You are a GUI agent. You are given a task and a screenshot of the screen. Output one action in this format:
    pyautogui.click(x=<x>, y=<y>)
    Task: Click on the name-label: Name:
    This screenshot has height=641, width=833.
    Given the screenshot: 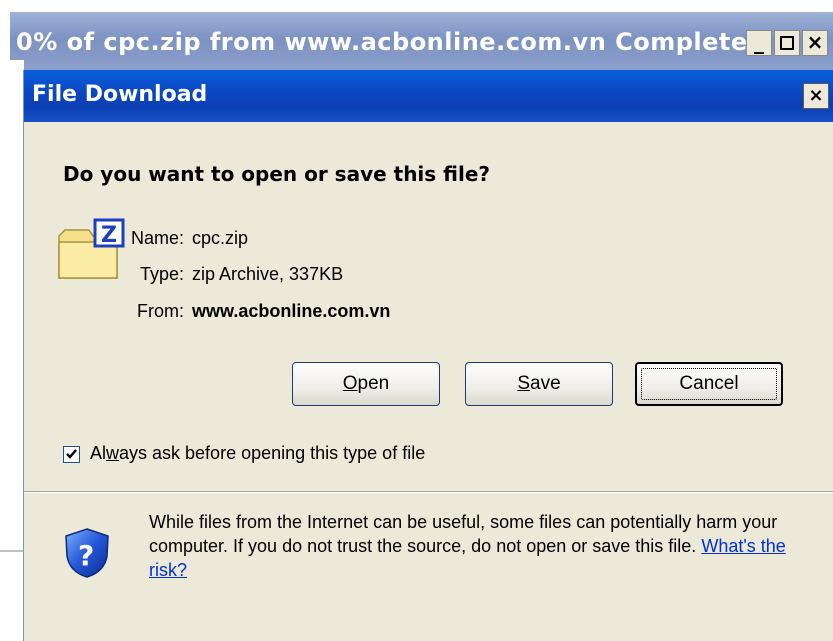 What is the action you would take?
    pyautogui.click(x=157, y=238)
    